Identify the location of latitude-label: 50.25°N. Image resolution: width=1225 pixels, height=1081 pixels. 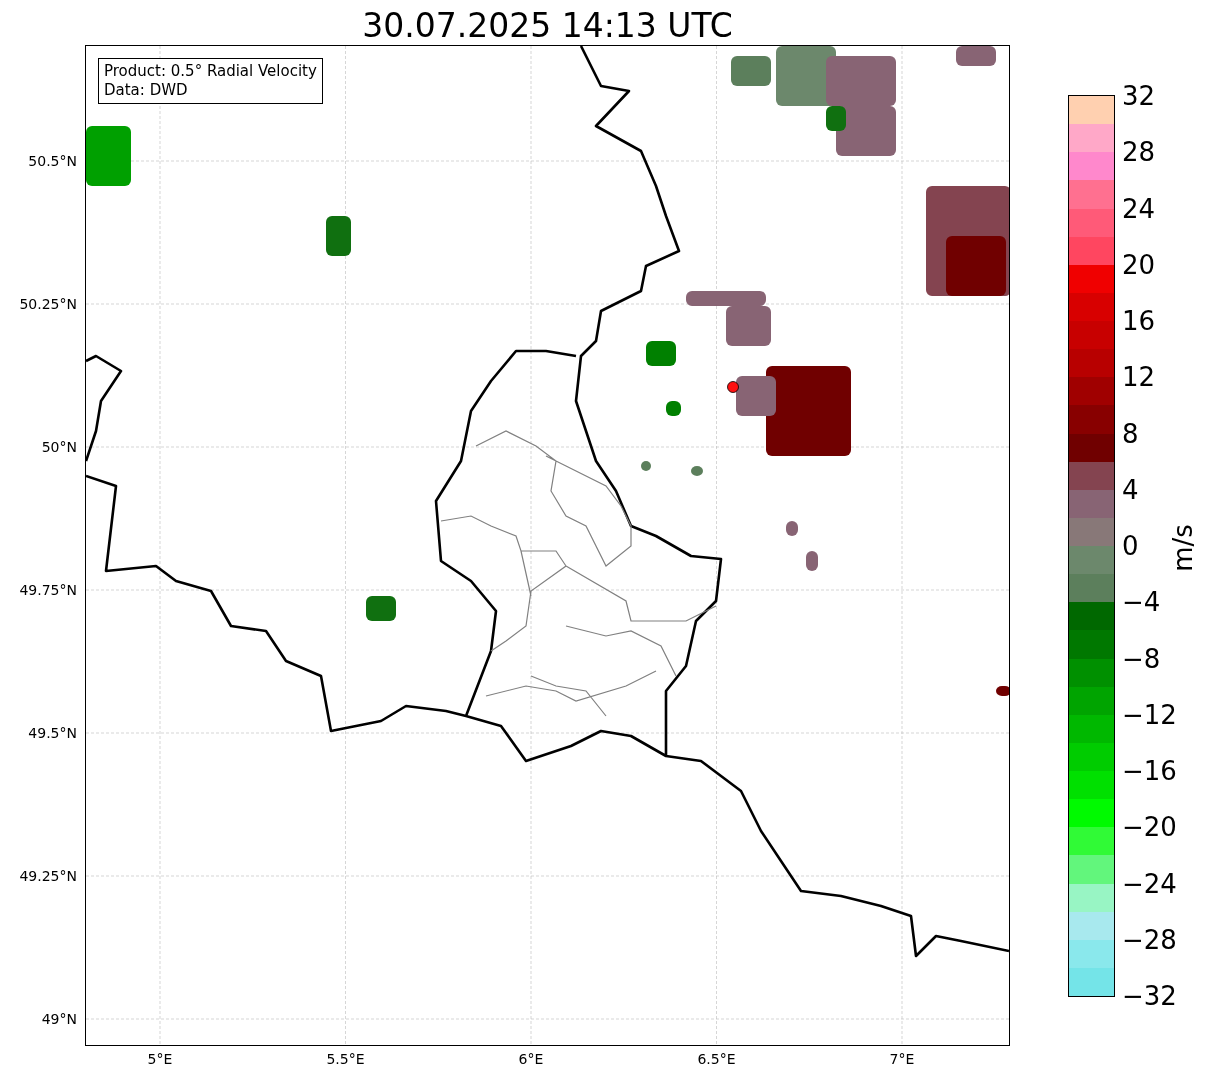
(48, 304).